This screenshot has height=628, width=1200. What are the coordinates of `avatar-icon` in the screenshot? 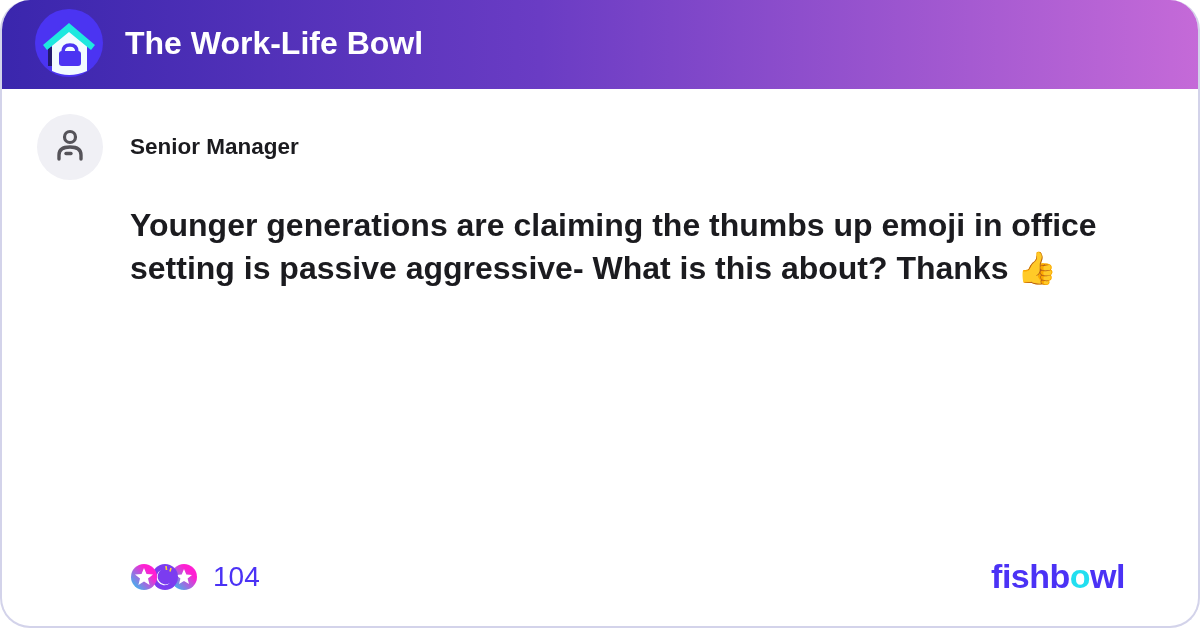 It's located at (70, 147).